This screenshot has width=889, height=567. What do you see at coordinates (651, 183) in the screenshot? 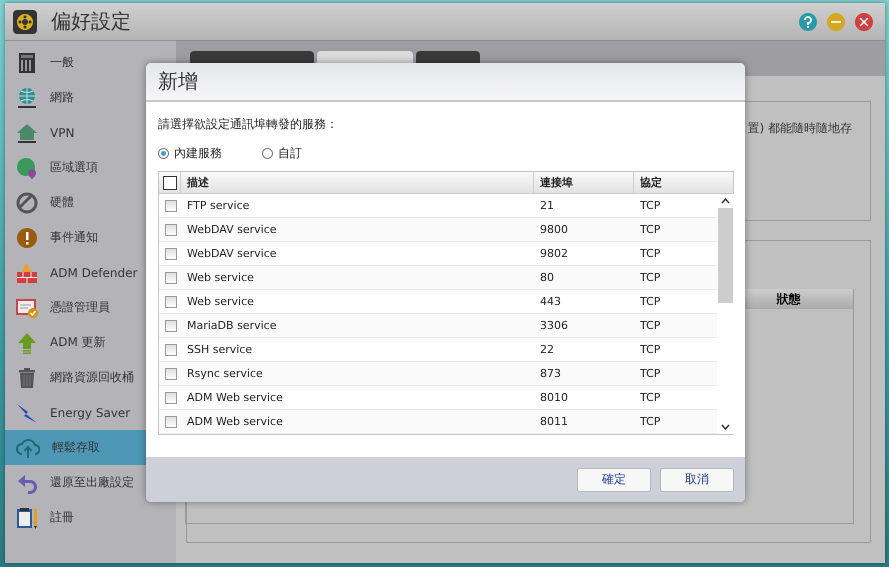
I see `column-header: 協定` at bounding box center [651, 183].